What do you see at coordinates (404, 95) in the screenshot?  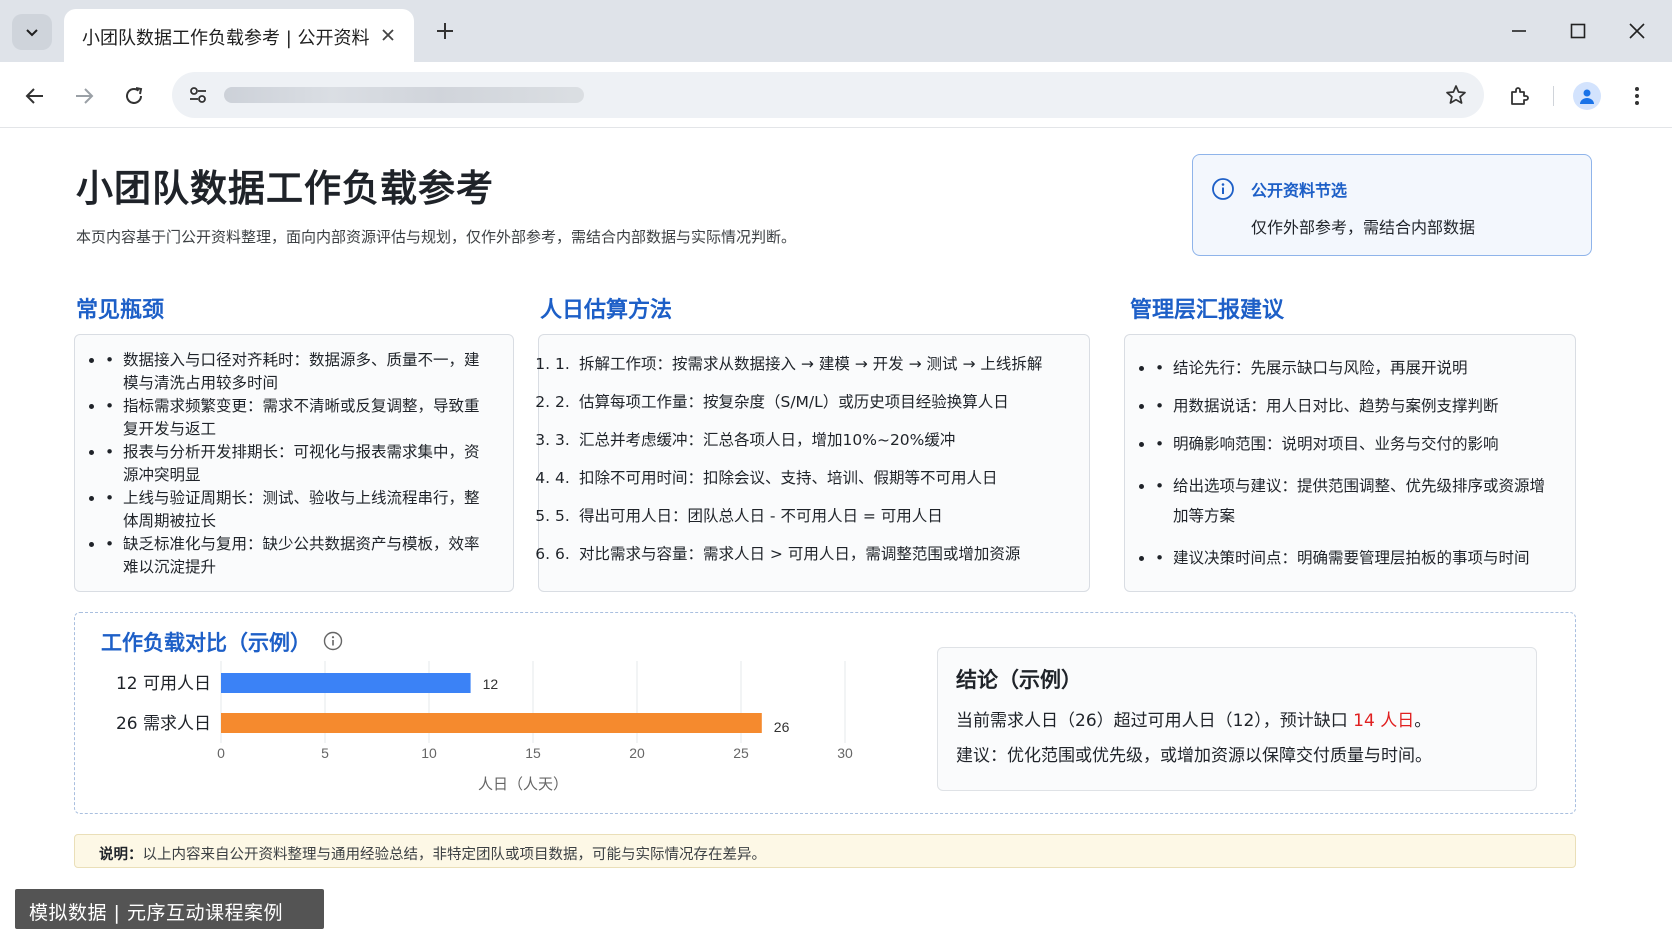 I see `url-text-blurred` at bounding box center [404, 95].